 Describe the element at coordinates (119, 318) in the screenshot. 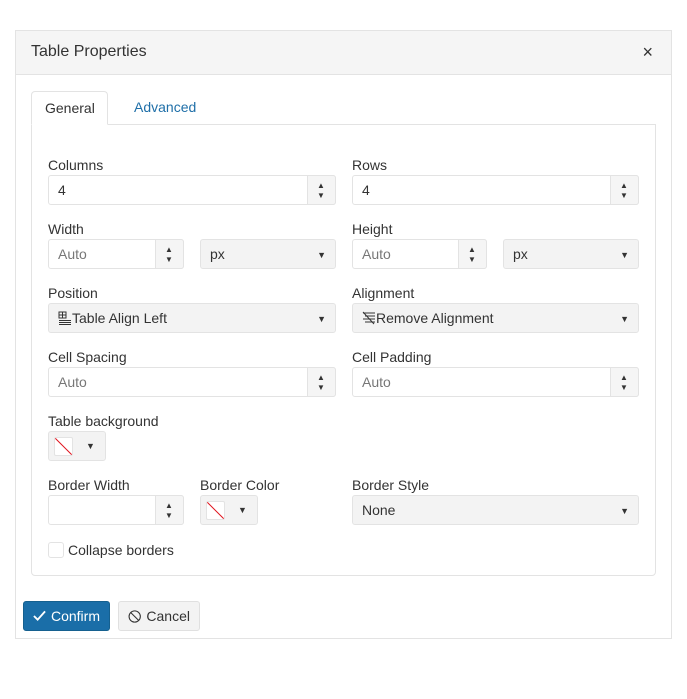

I see `position-value: Table Align Left` at that location.